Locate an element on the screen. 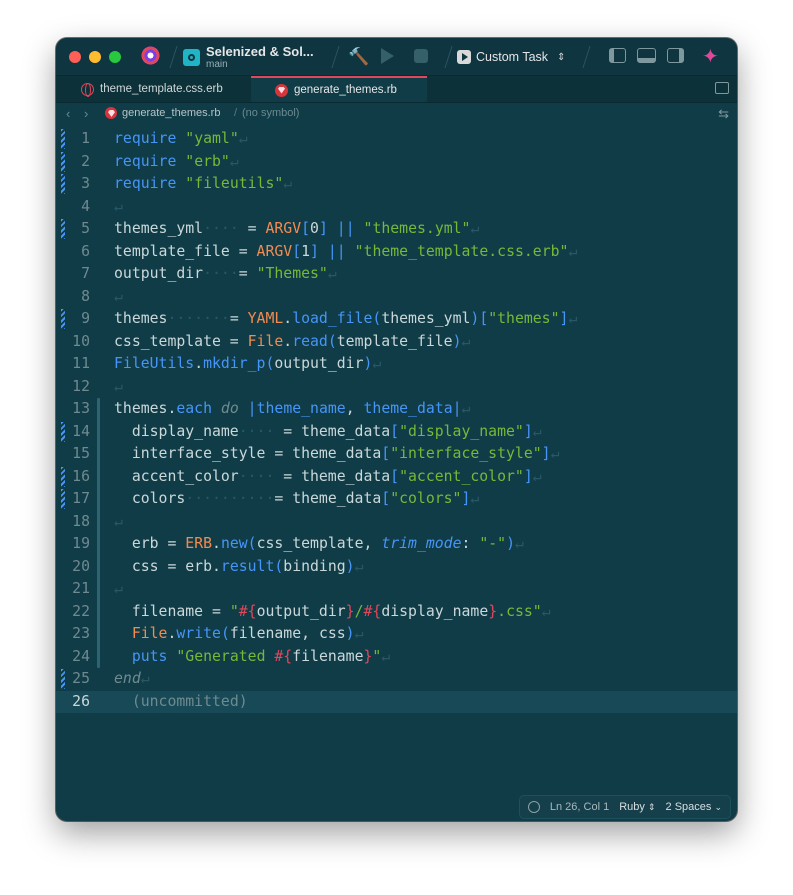  line-number: 10 is located at coordinates (81, 341).